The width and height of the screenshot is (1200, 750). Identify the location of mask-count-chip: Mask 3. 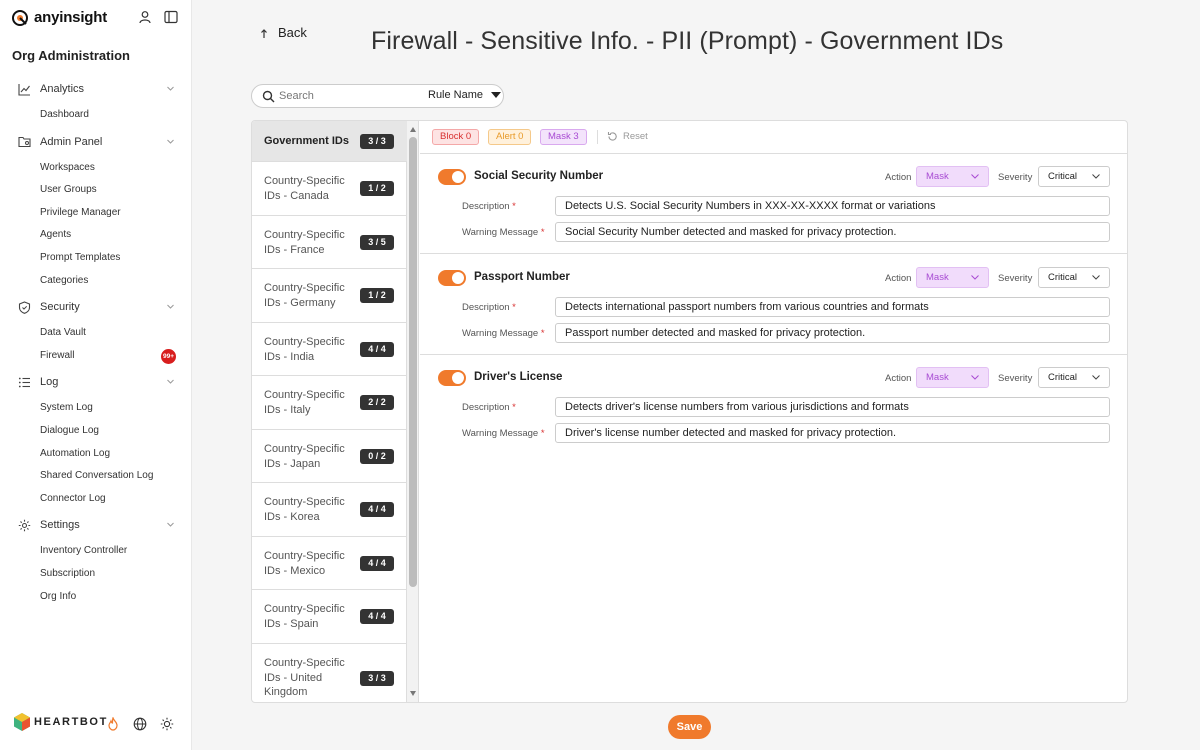
(563, 137).